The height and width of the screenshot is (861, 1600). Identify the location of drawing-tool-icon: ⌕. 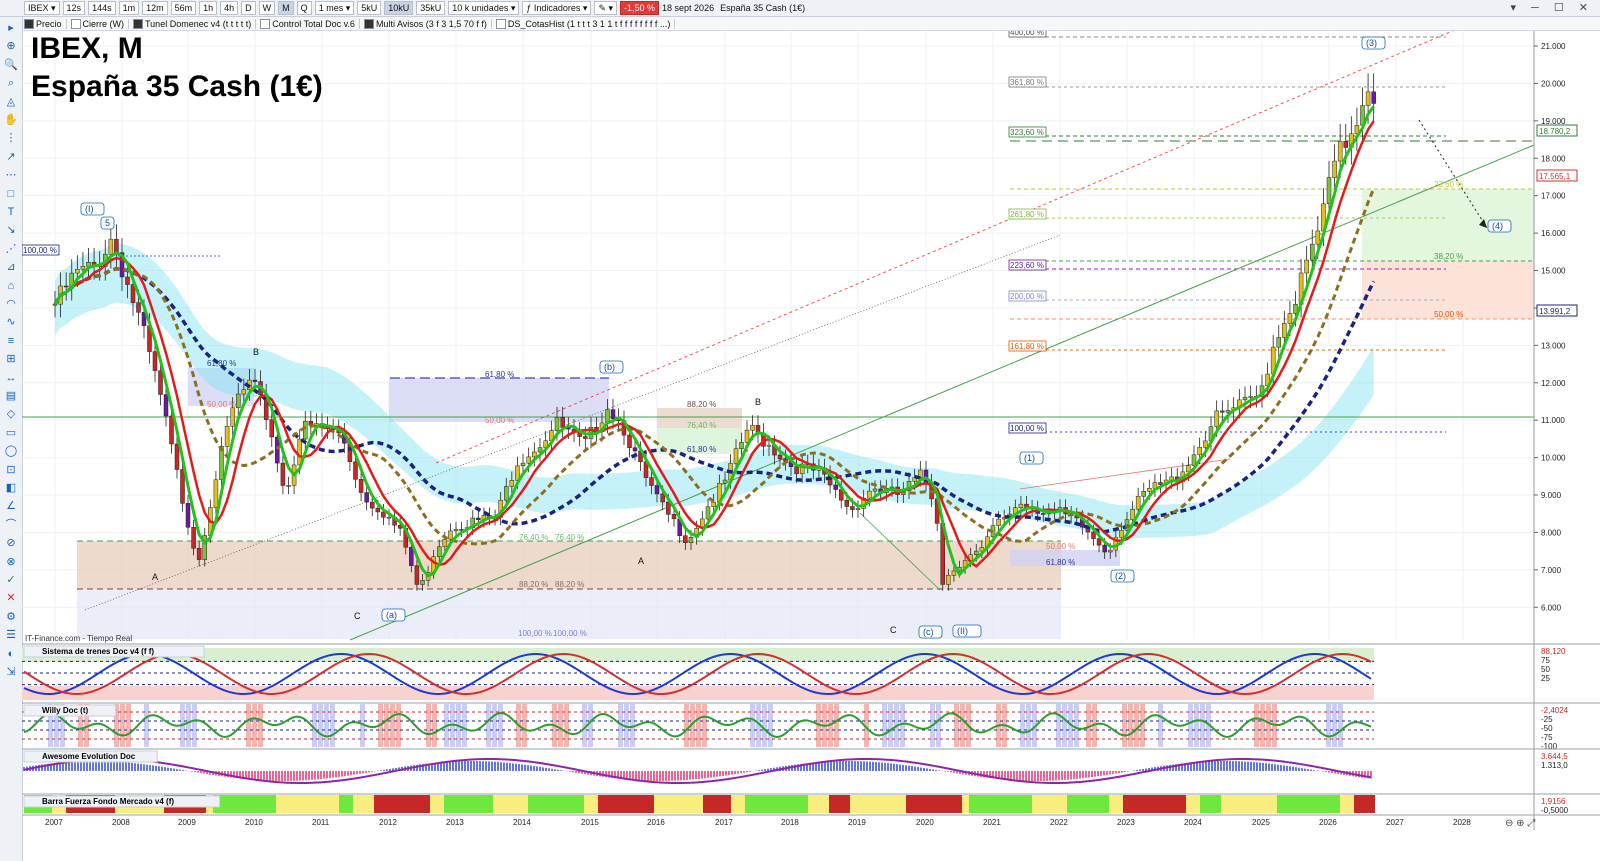
(11, 83).